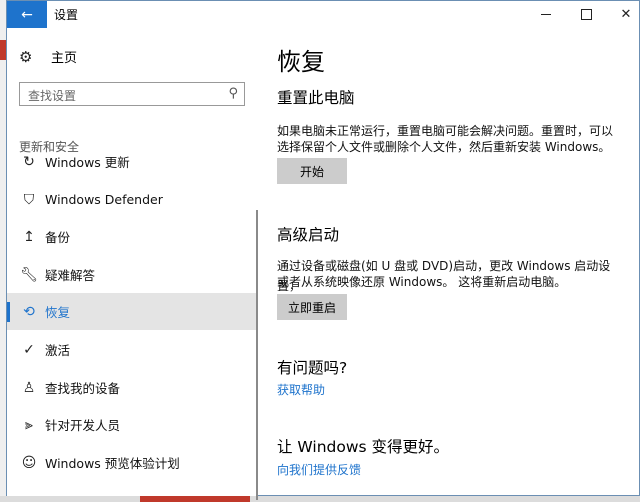 The width and height of the screenshot is (640, 502). I want to click on reset-description-line-2: 选择保留个人文件或删除个人文件，然后重新安装 Windows。, so click(444, 147).